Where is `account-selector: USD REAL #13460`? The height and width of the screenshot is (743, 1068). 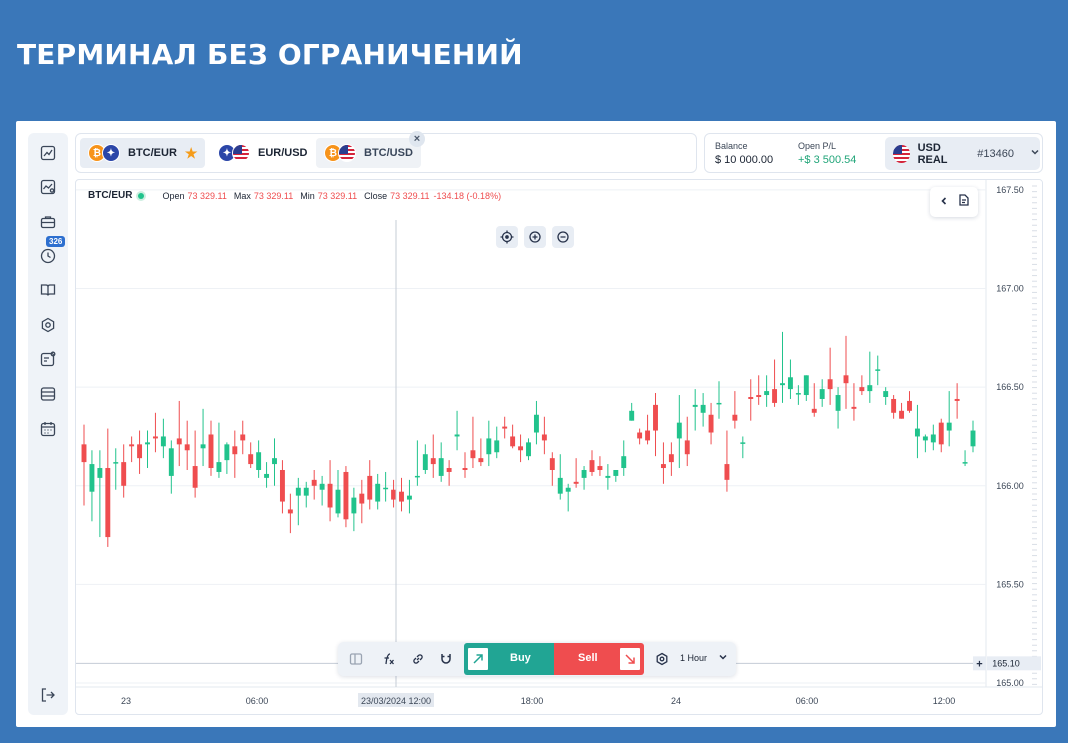
account-selector: USD REAL #13460 is located at coordinates (962, 153).